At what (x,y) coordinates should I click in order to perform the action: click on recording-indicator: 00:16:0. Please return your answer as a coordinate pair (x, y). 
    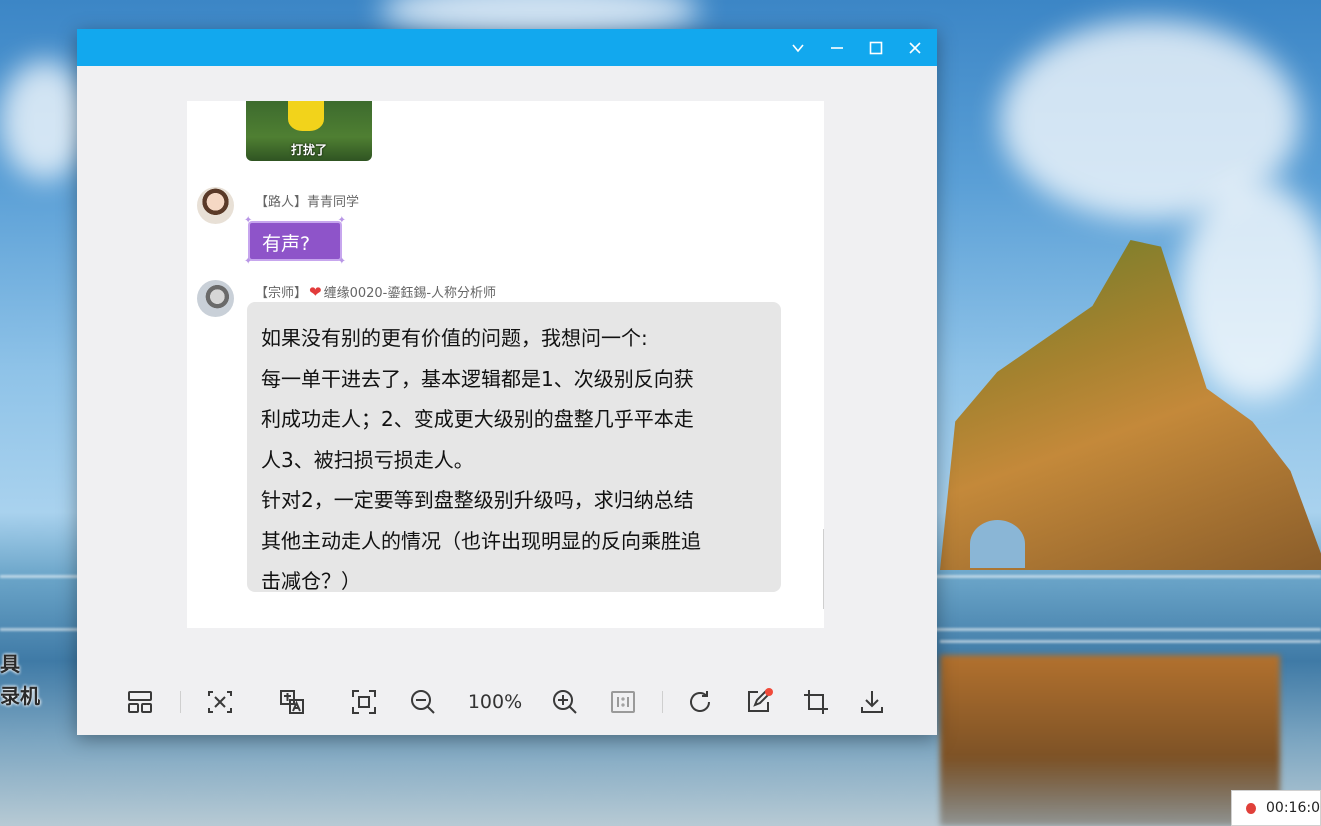
    Looking at the image, I should click on (1276, 808).